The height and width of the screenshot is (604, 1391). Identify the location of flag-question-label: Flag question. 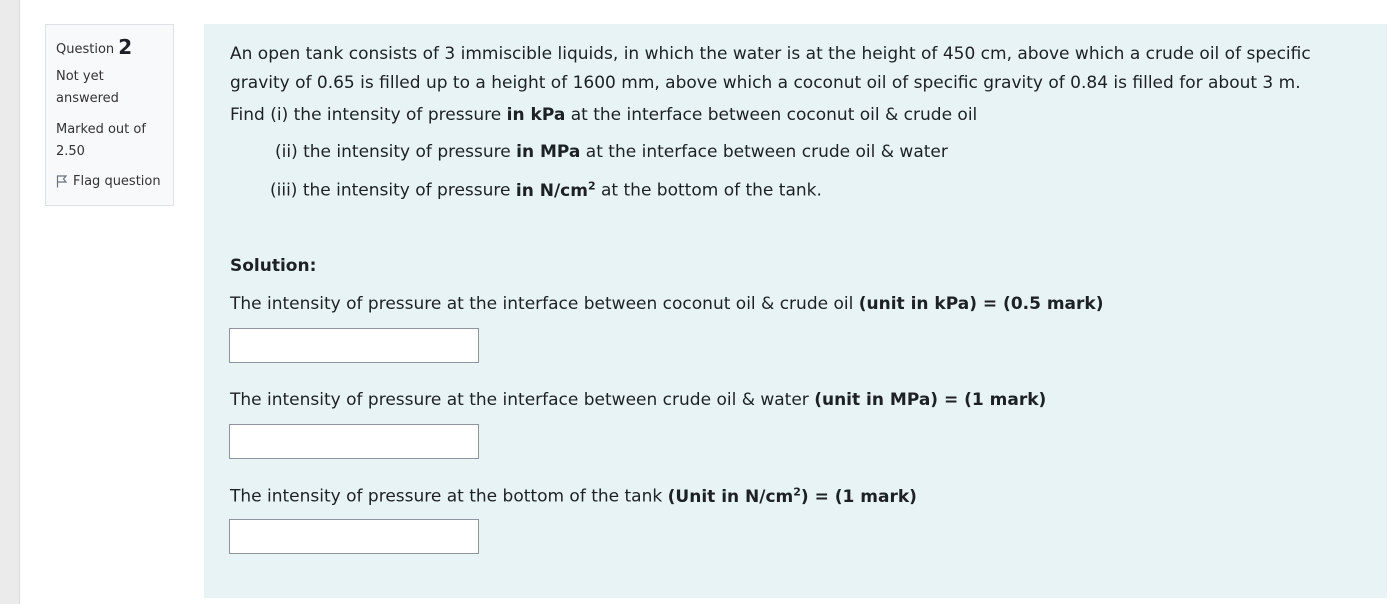
(117, 181).